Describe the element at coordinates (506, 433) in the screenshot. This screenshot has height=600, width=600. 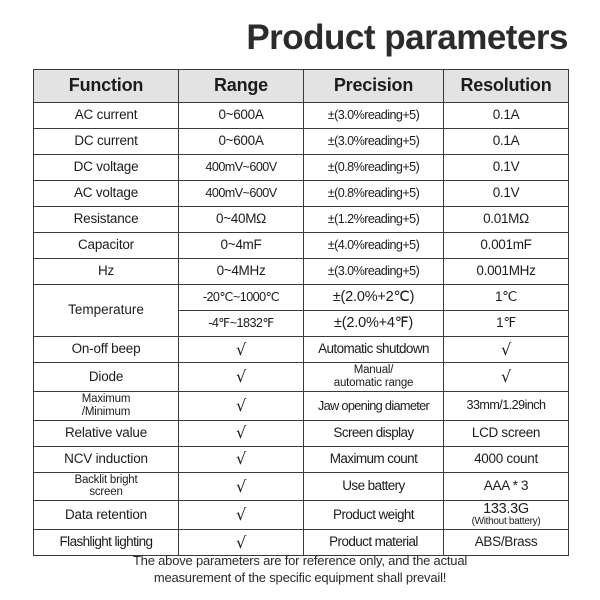
I see `feature-right-value: LCD screen` at that location.